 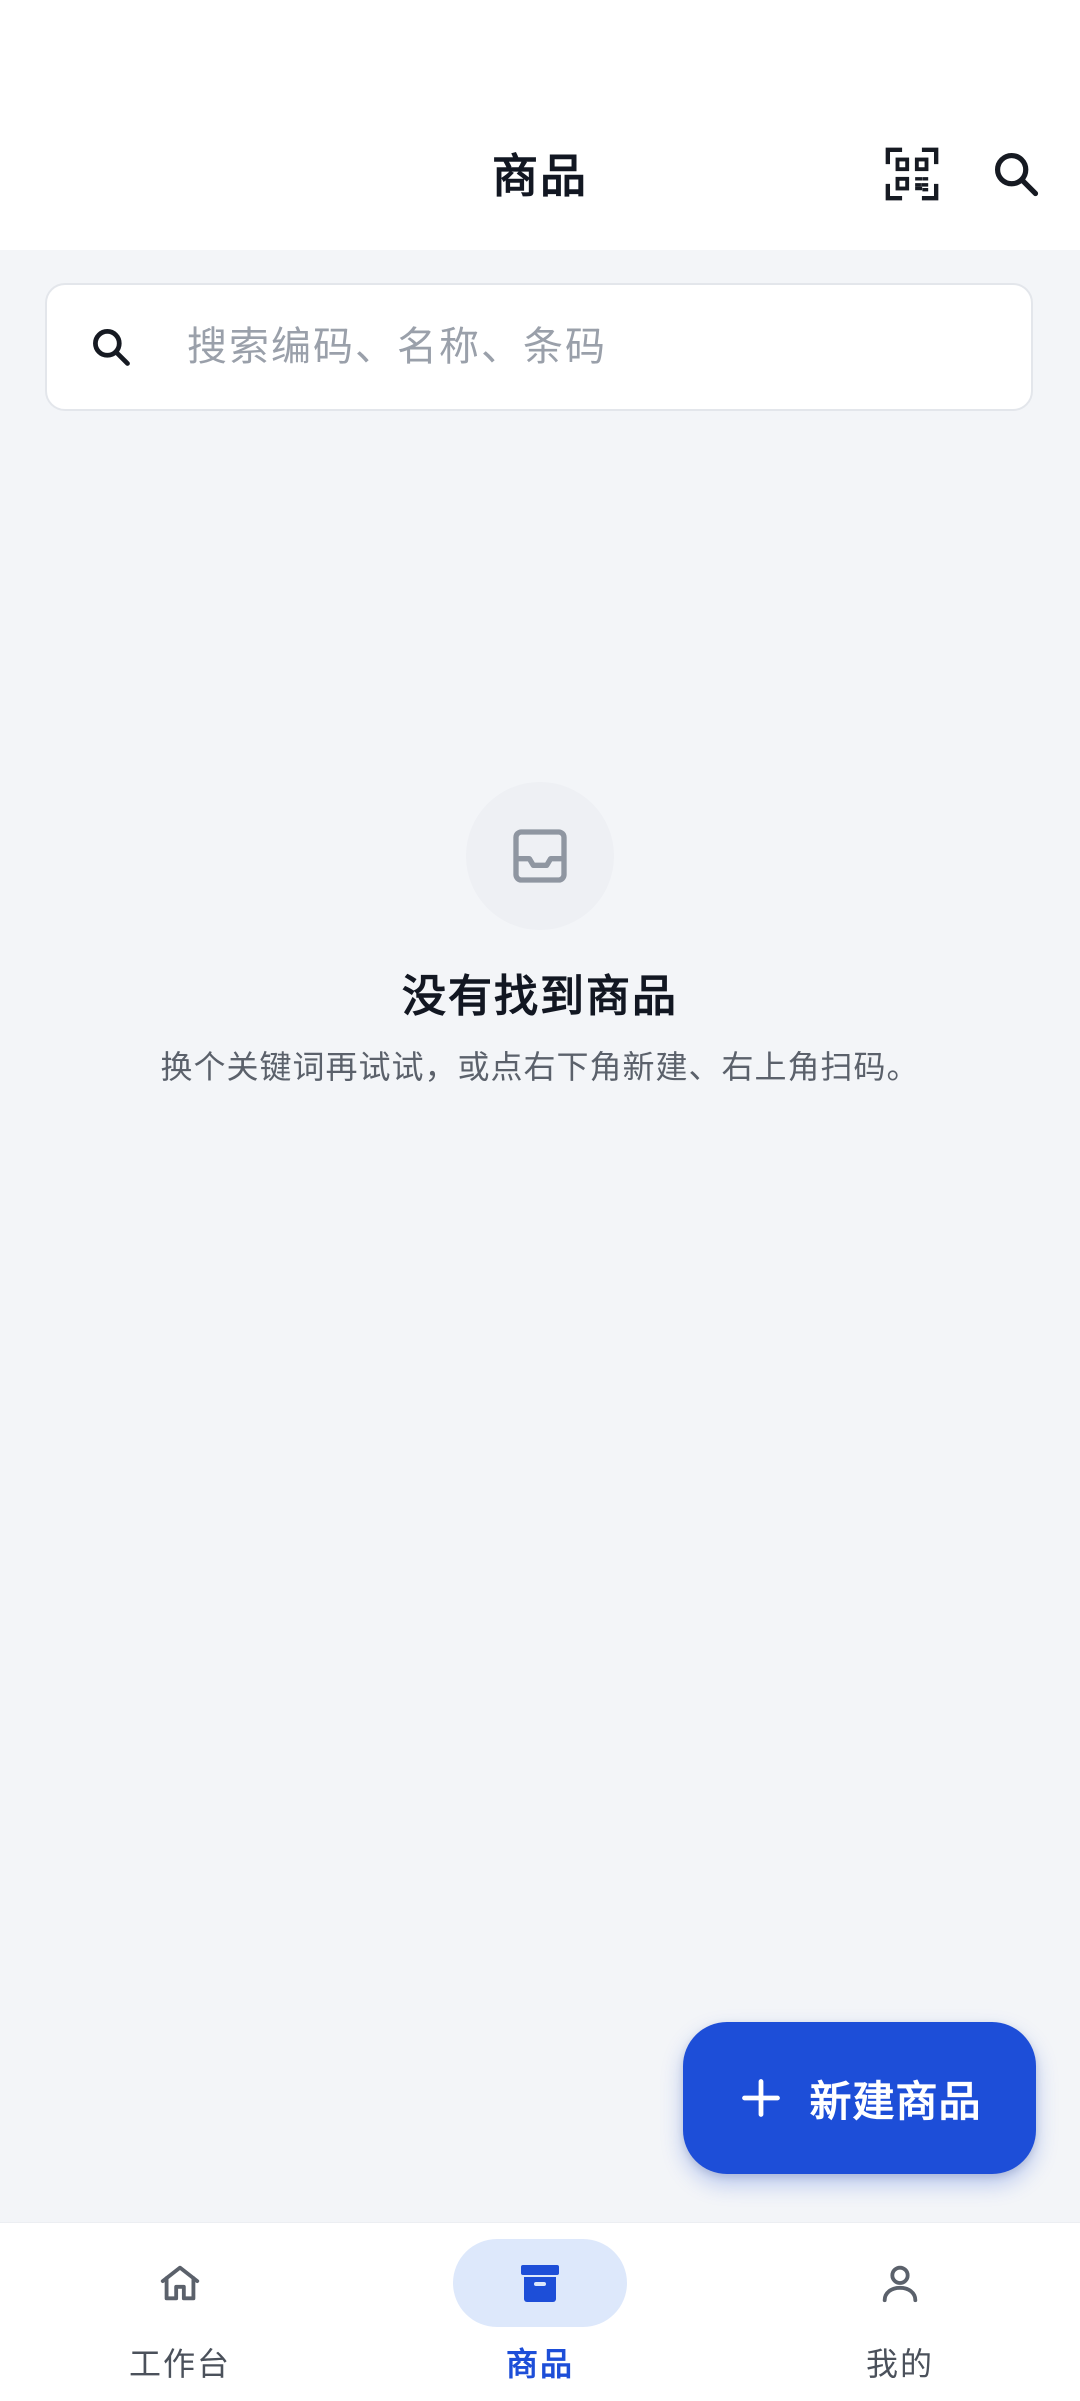 I want to click on nav-label-workbench: 工作台, so click(x=179, y=2364).